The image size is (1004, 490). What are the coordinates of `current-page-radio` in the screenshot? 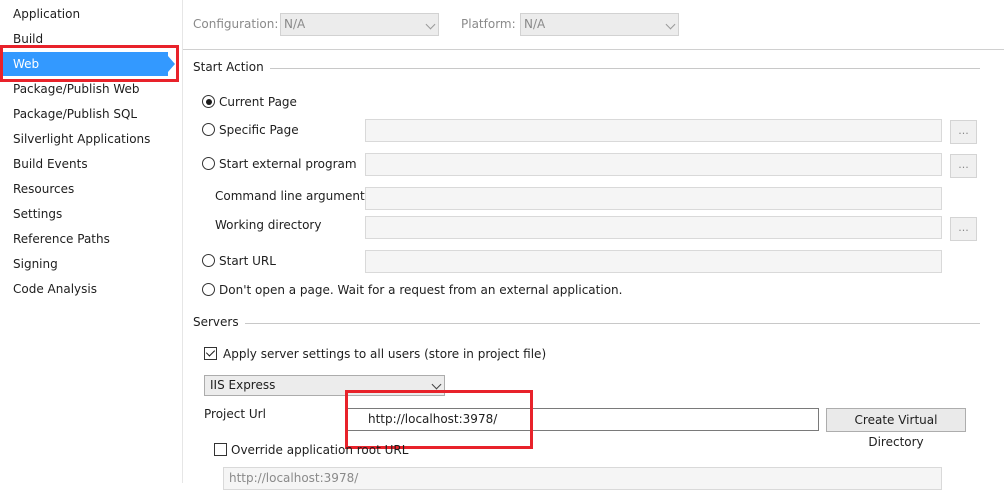 It's located at (208, 101).